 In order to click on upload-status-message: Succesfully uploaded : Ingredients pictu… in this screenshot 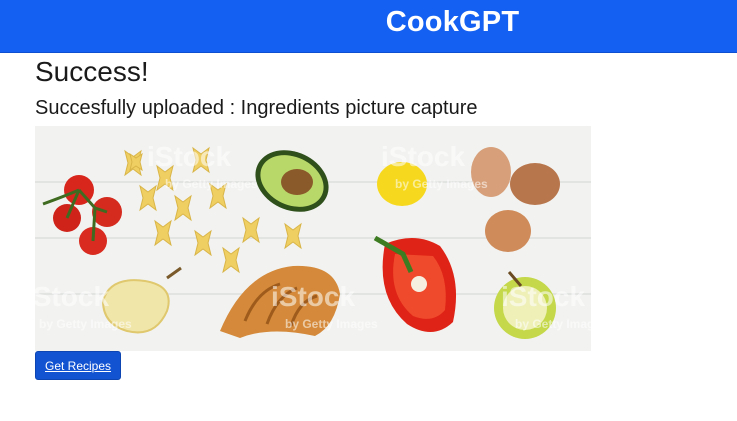, I will do `click(256, 108)`.